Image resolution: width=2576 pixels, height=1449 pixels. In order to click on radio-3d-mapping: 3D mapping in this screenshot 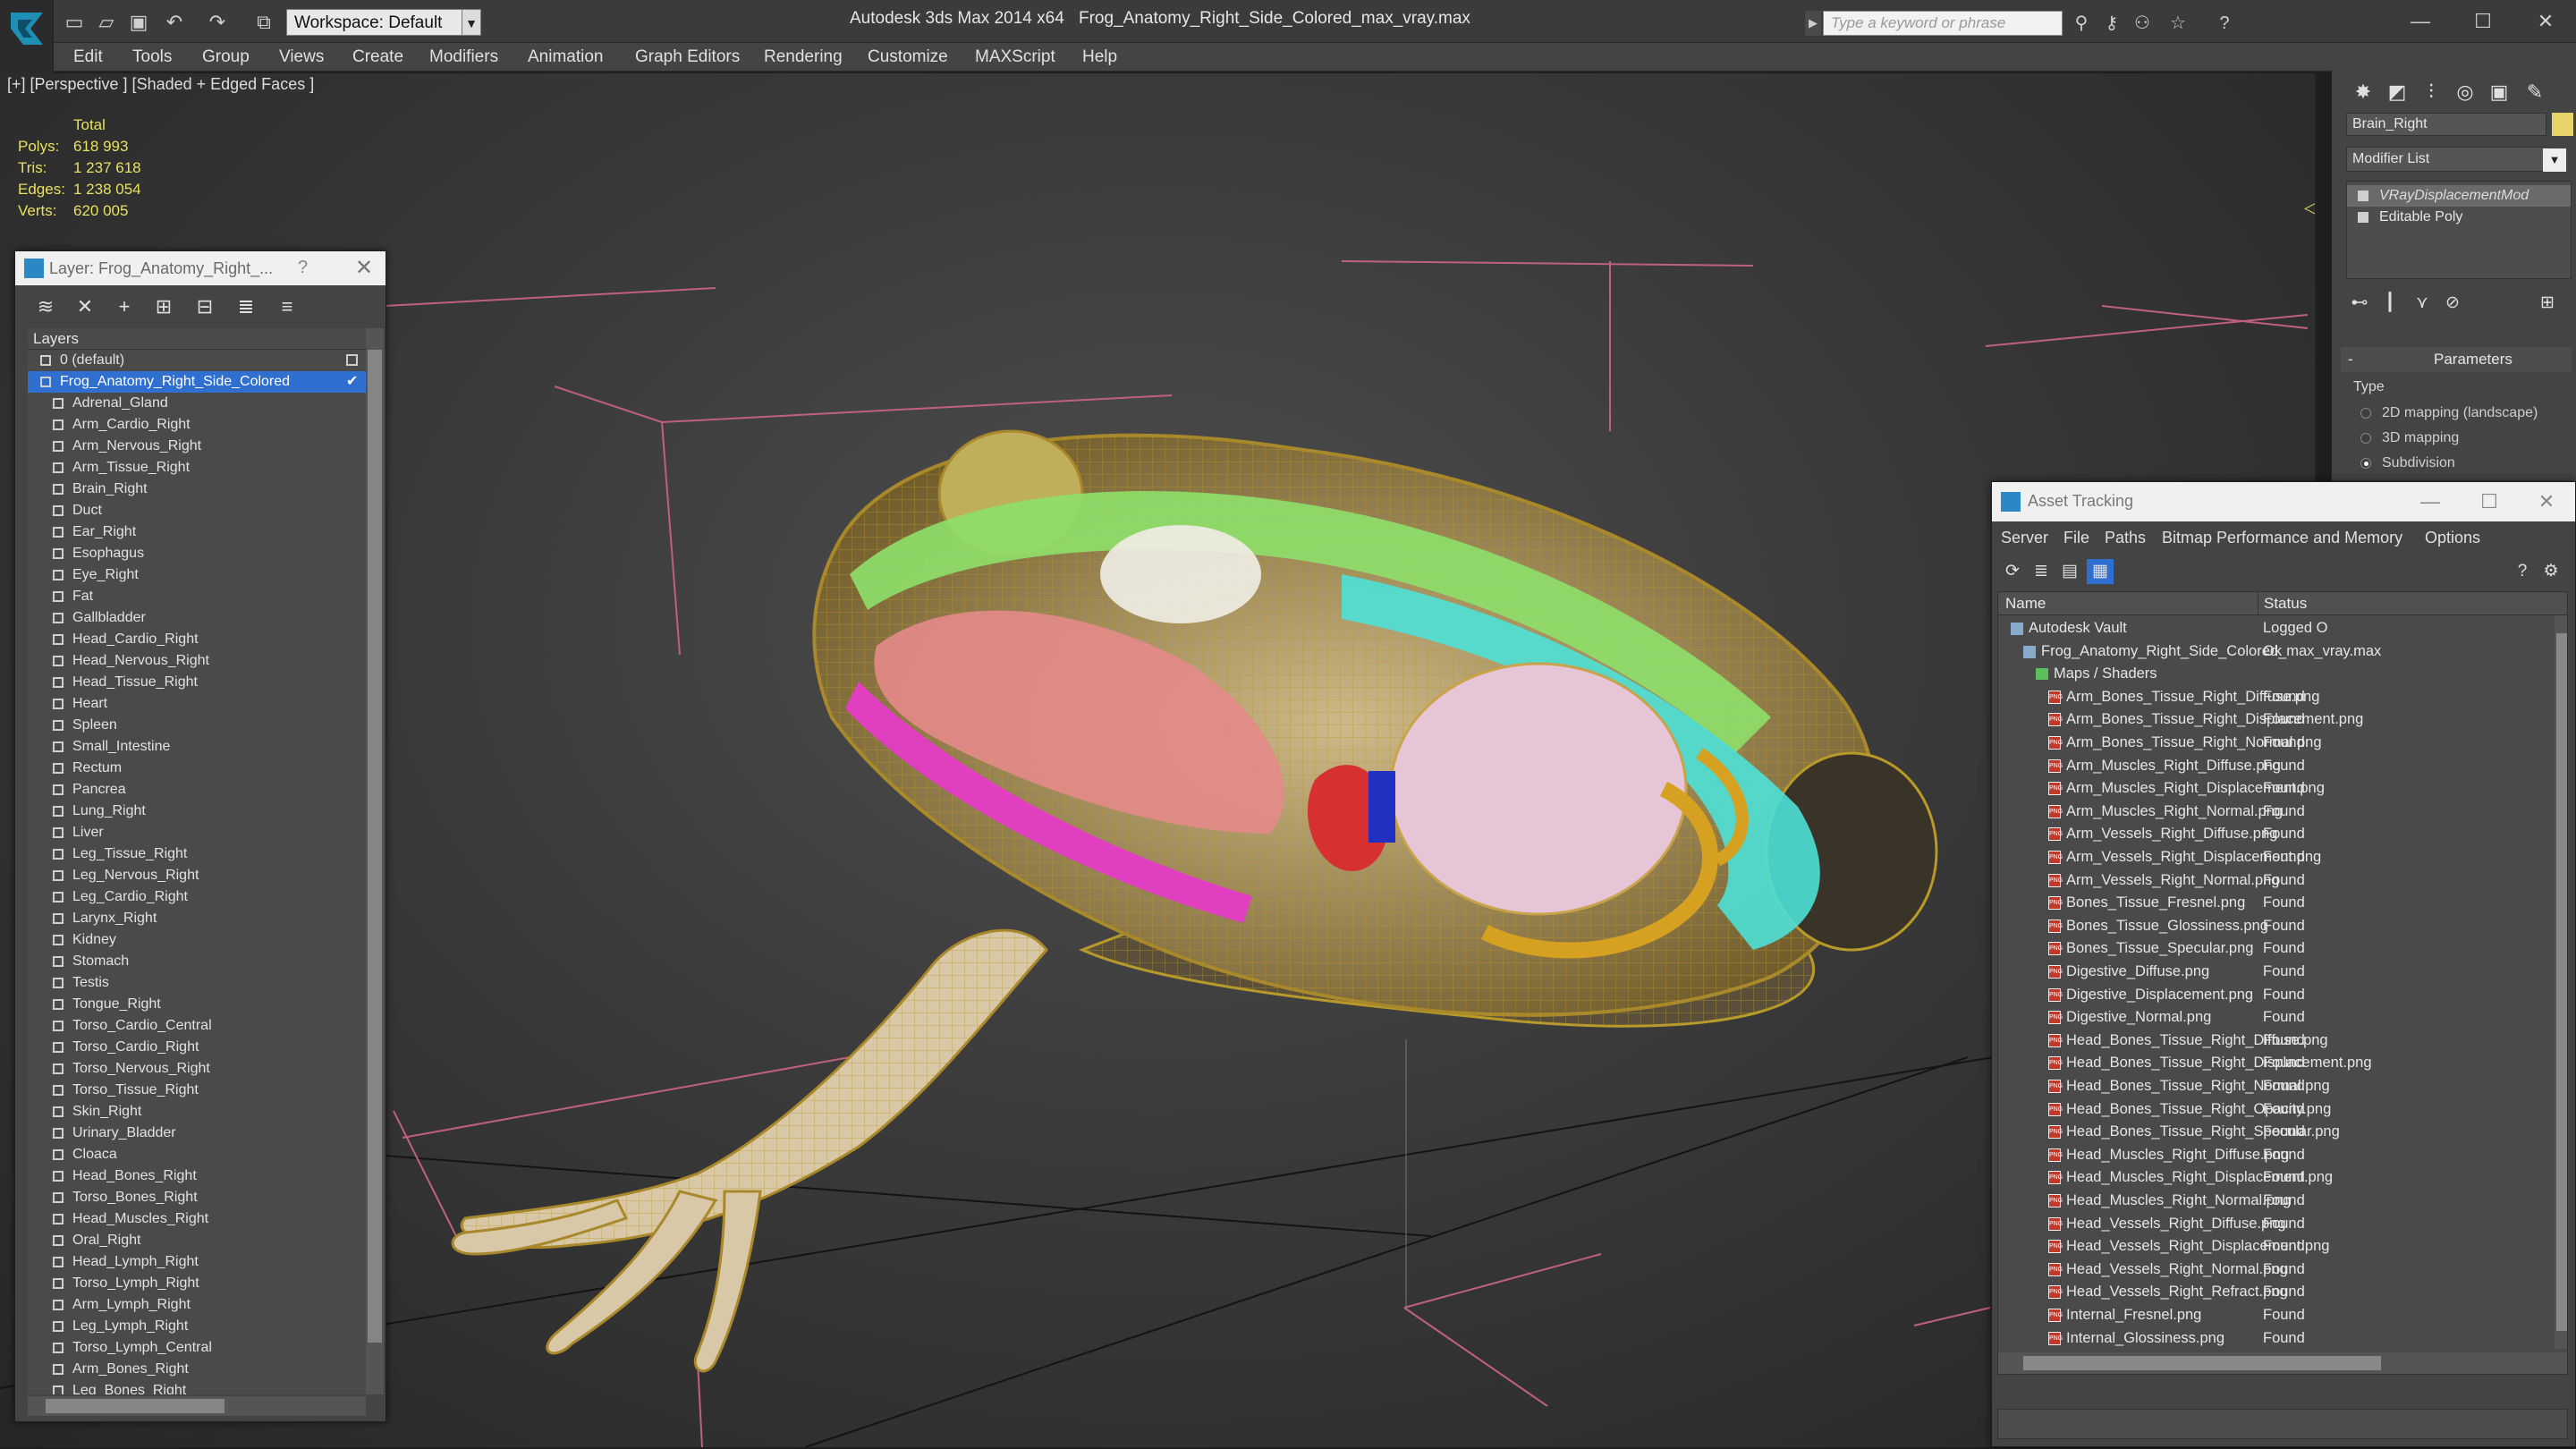, I will do `click(2409, 438)`.